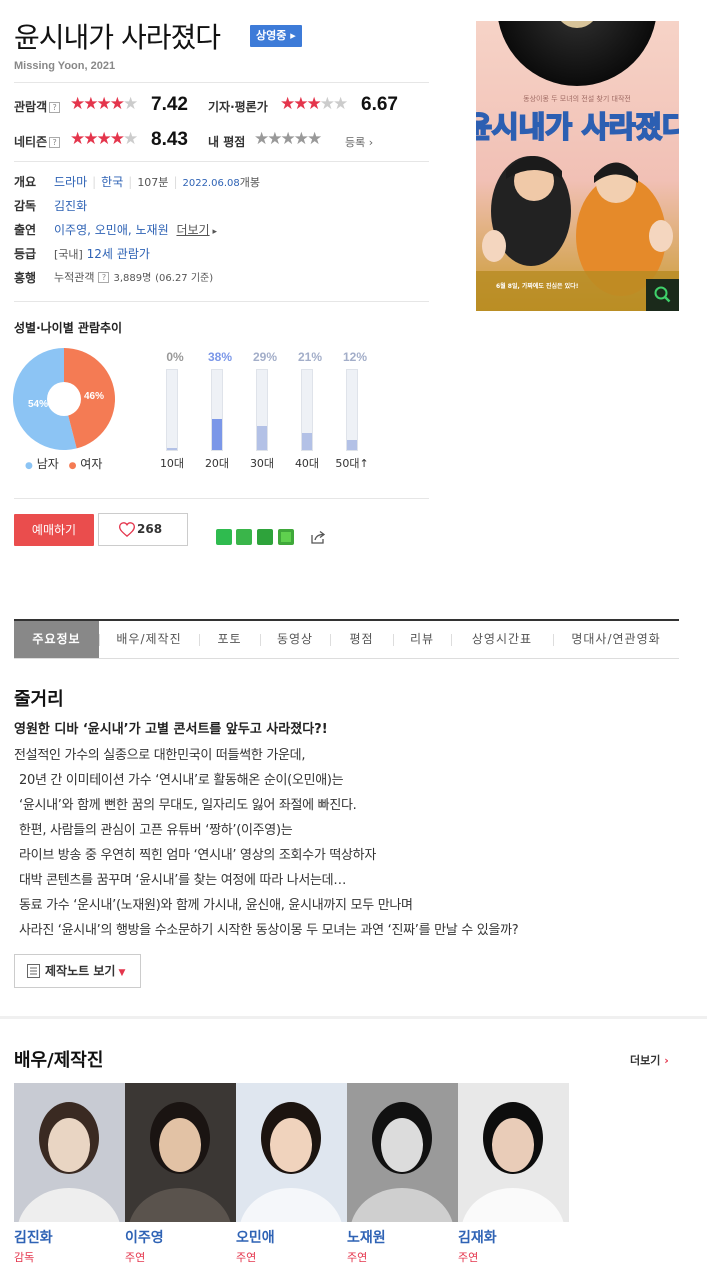  I want to click on age-label: 50대↑, so click(352, 463).